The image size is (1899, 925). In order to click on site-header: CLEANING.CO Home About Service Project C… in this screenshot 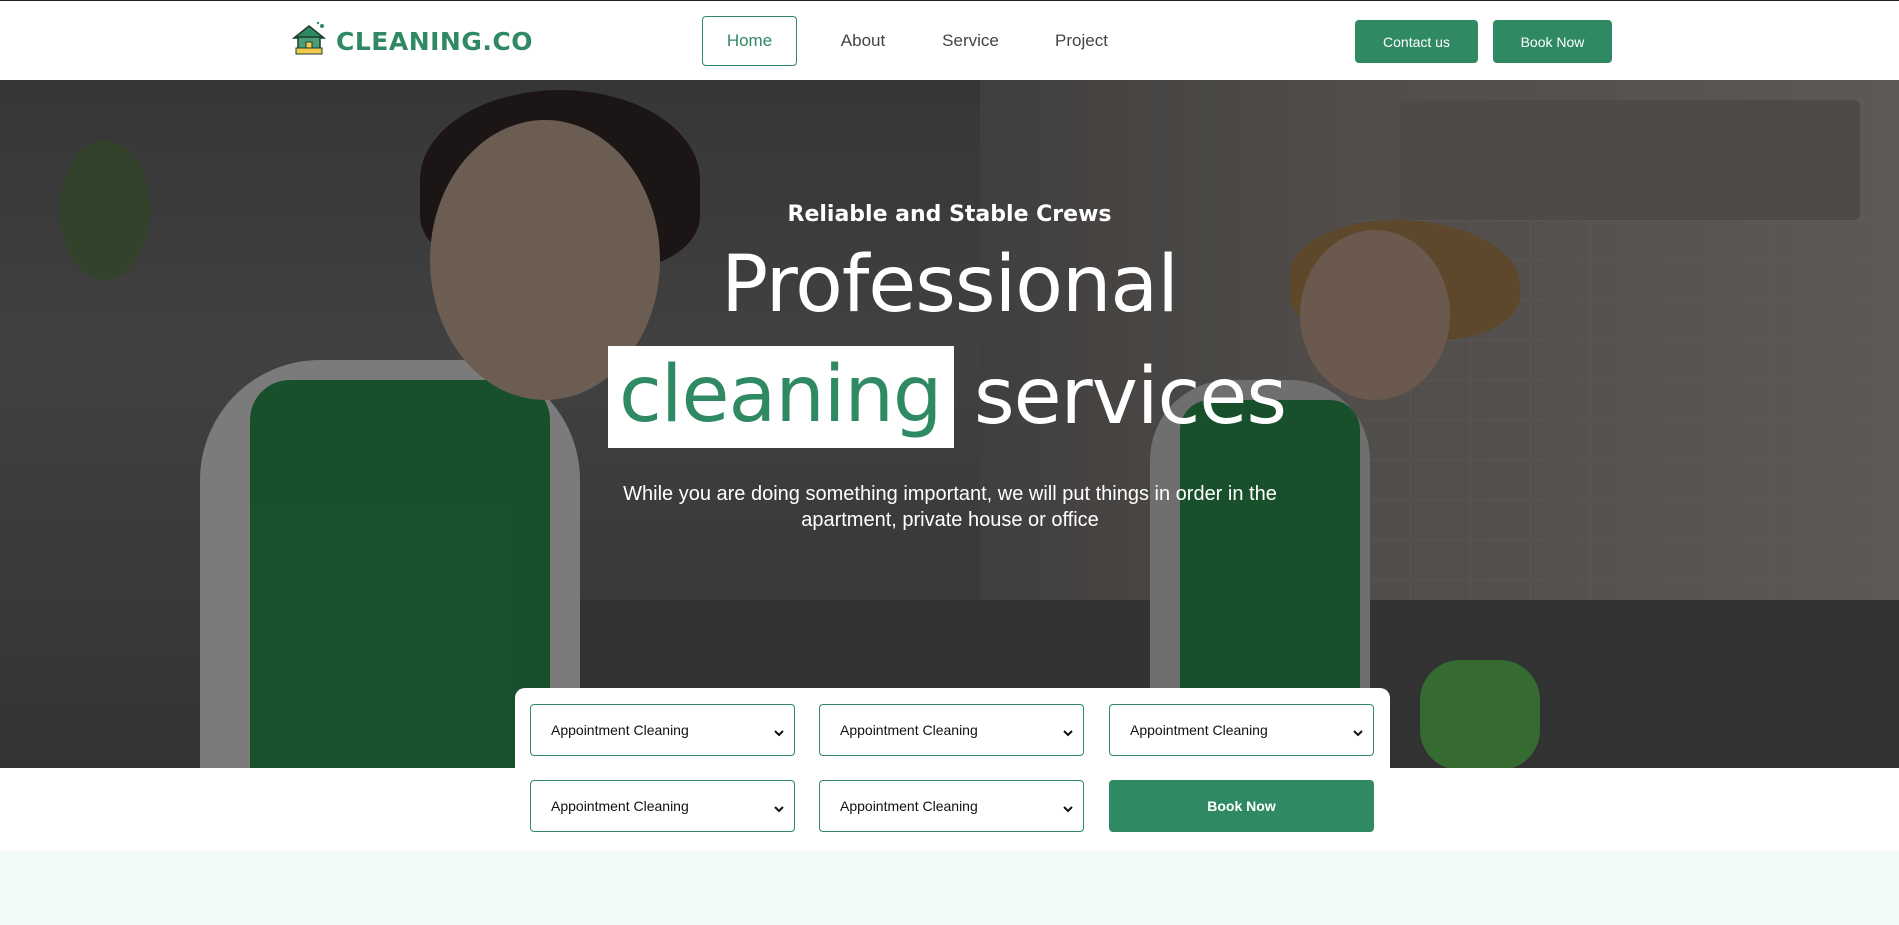, I will do `click(949, 40)`.